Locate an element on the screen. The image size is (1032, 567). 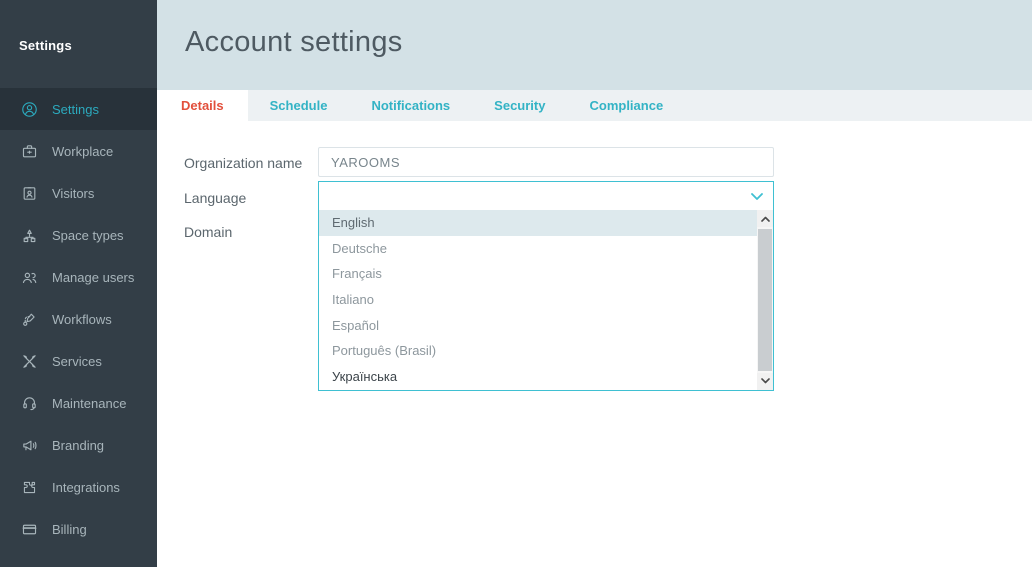
tab-details: Details is located at coordinates (202, 105).